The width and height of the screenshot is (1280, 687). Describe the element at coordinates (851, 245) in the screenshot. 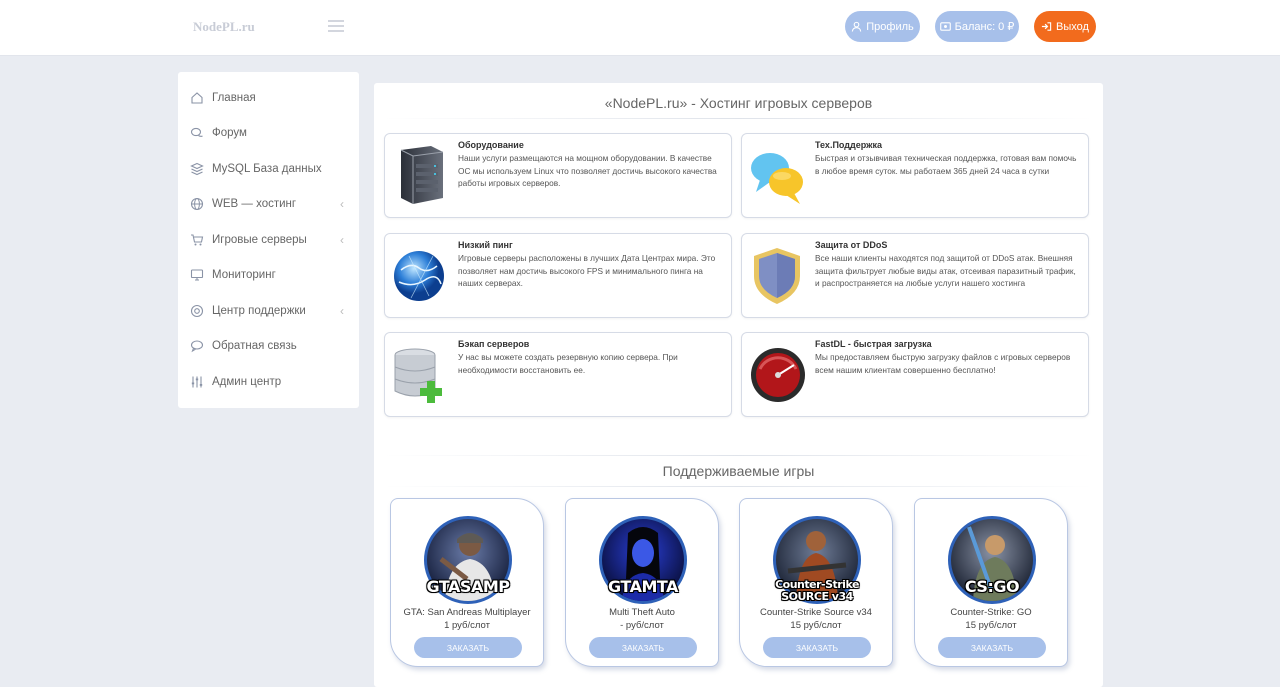

I see `feature-title: Защита от DDoS` at that location.